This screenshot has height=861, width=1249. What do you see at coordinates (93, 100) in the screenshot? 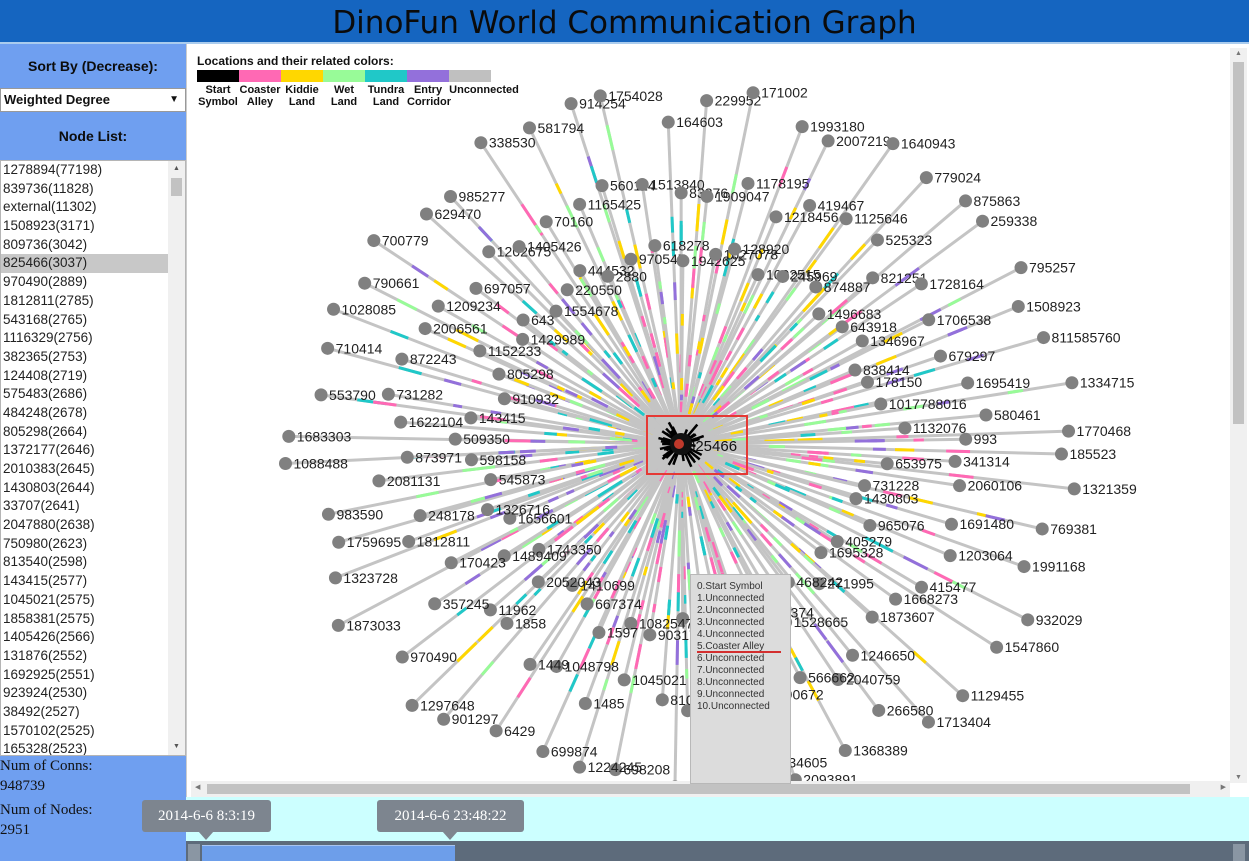
I see `sort-by-select: Weighted Degree ▼` at bounding box center [93, 100].